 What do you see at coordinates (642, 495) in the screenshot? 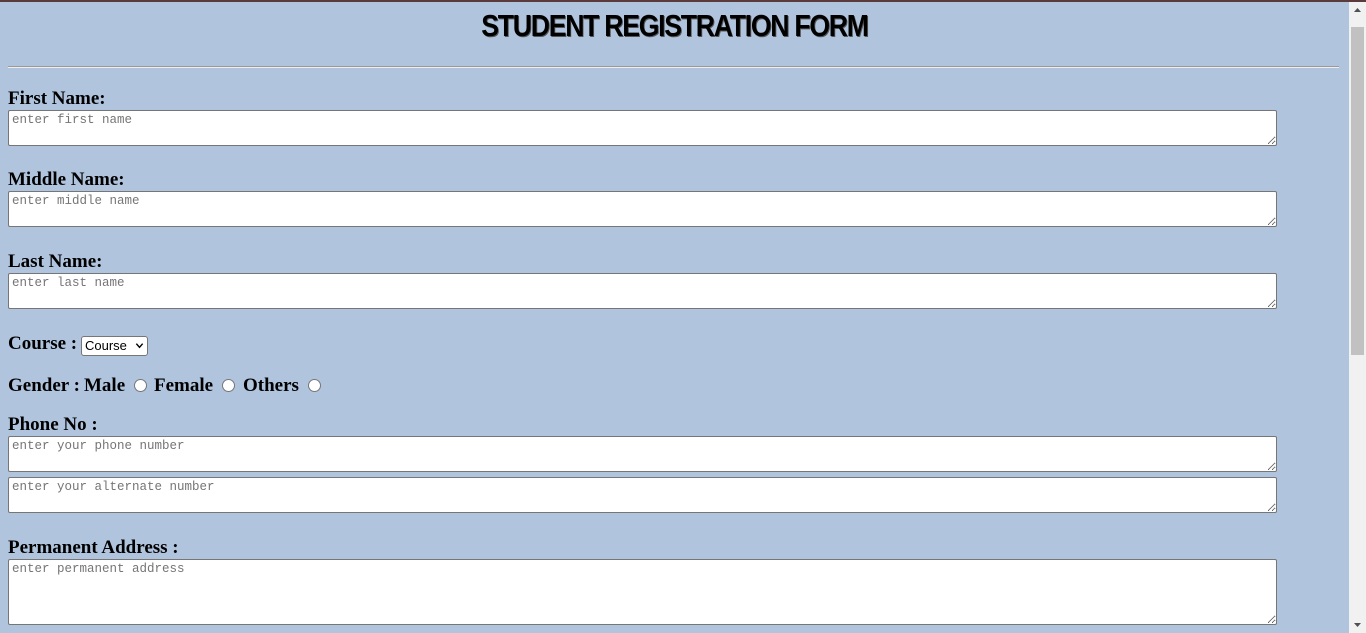
I see `alternate-phone-field` at bounding box center [642, 495].